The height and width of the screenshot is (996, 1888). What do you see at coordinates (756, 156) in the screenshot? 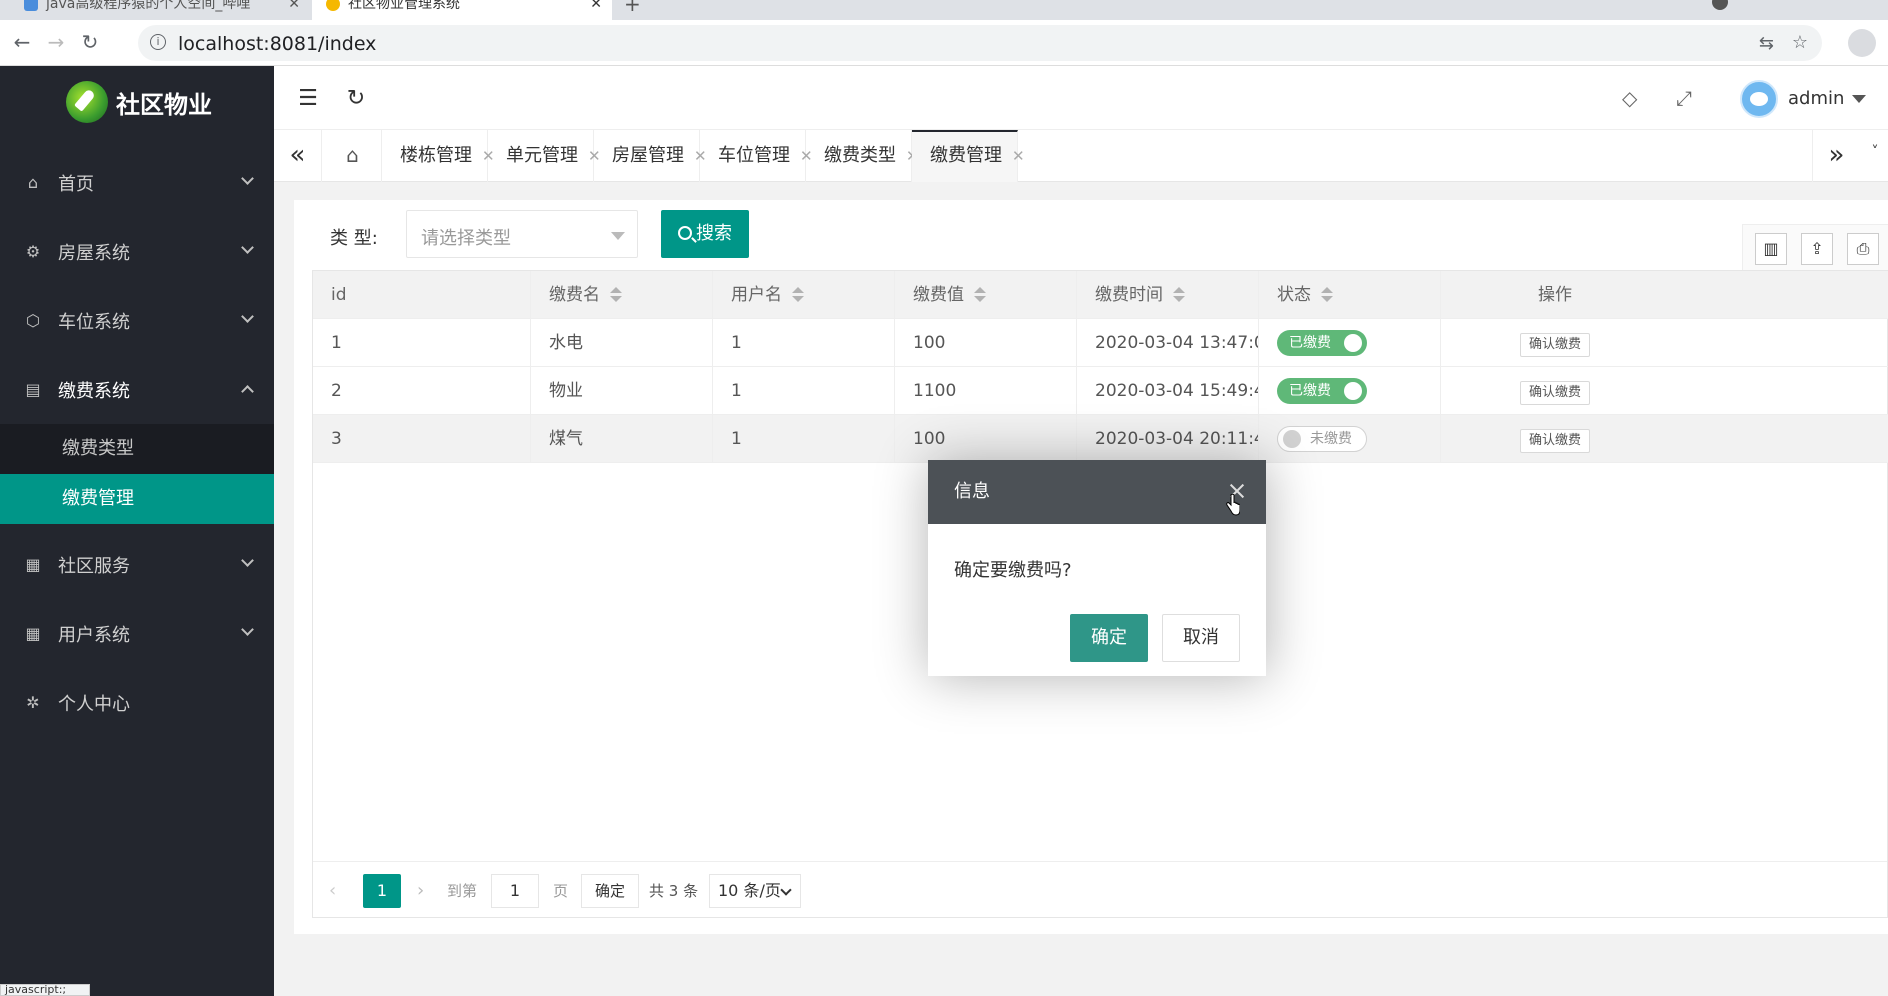
I see `tab-parking: 车位管理 ✕` at bounding box center [756, 156].